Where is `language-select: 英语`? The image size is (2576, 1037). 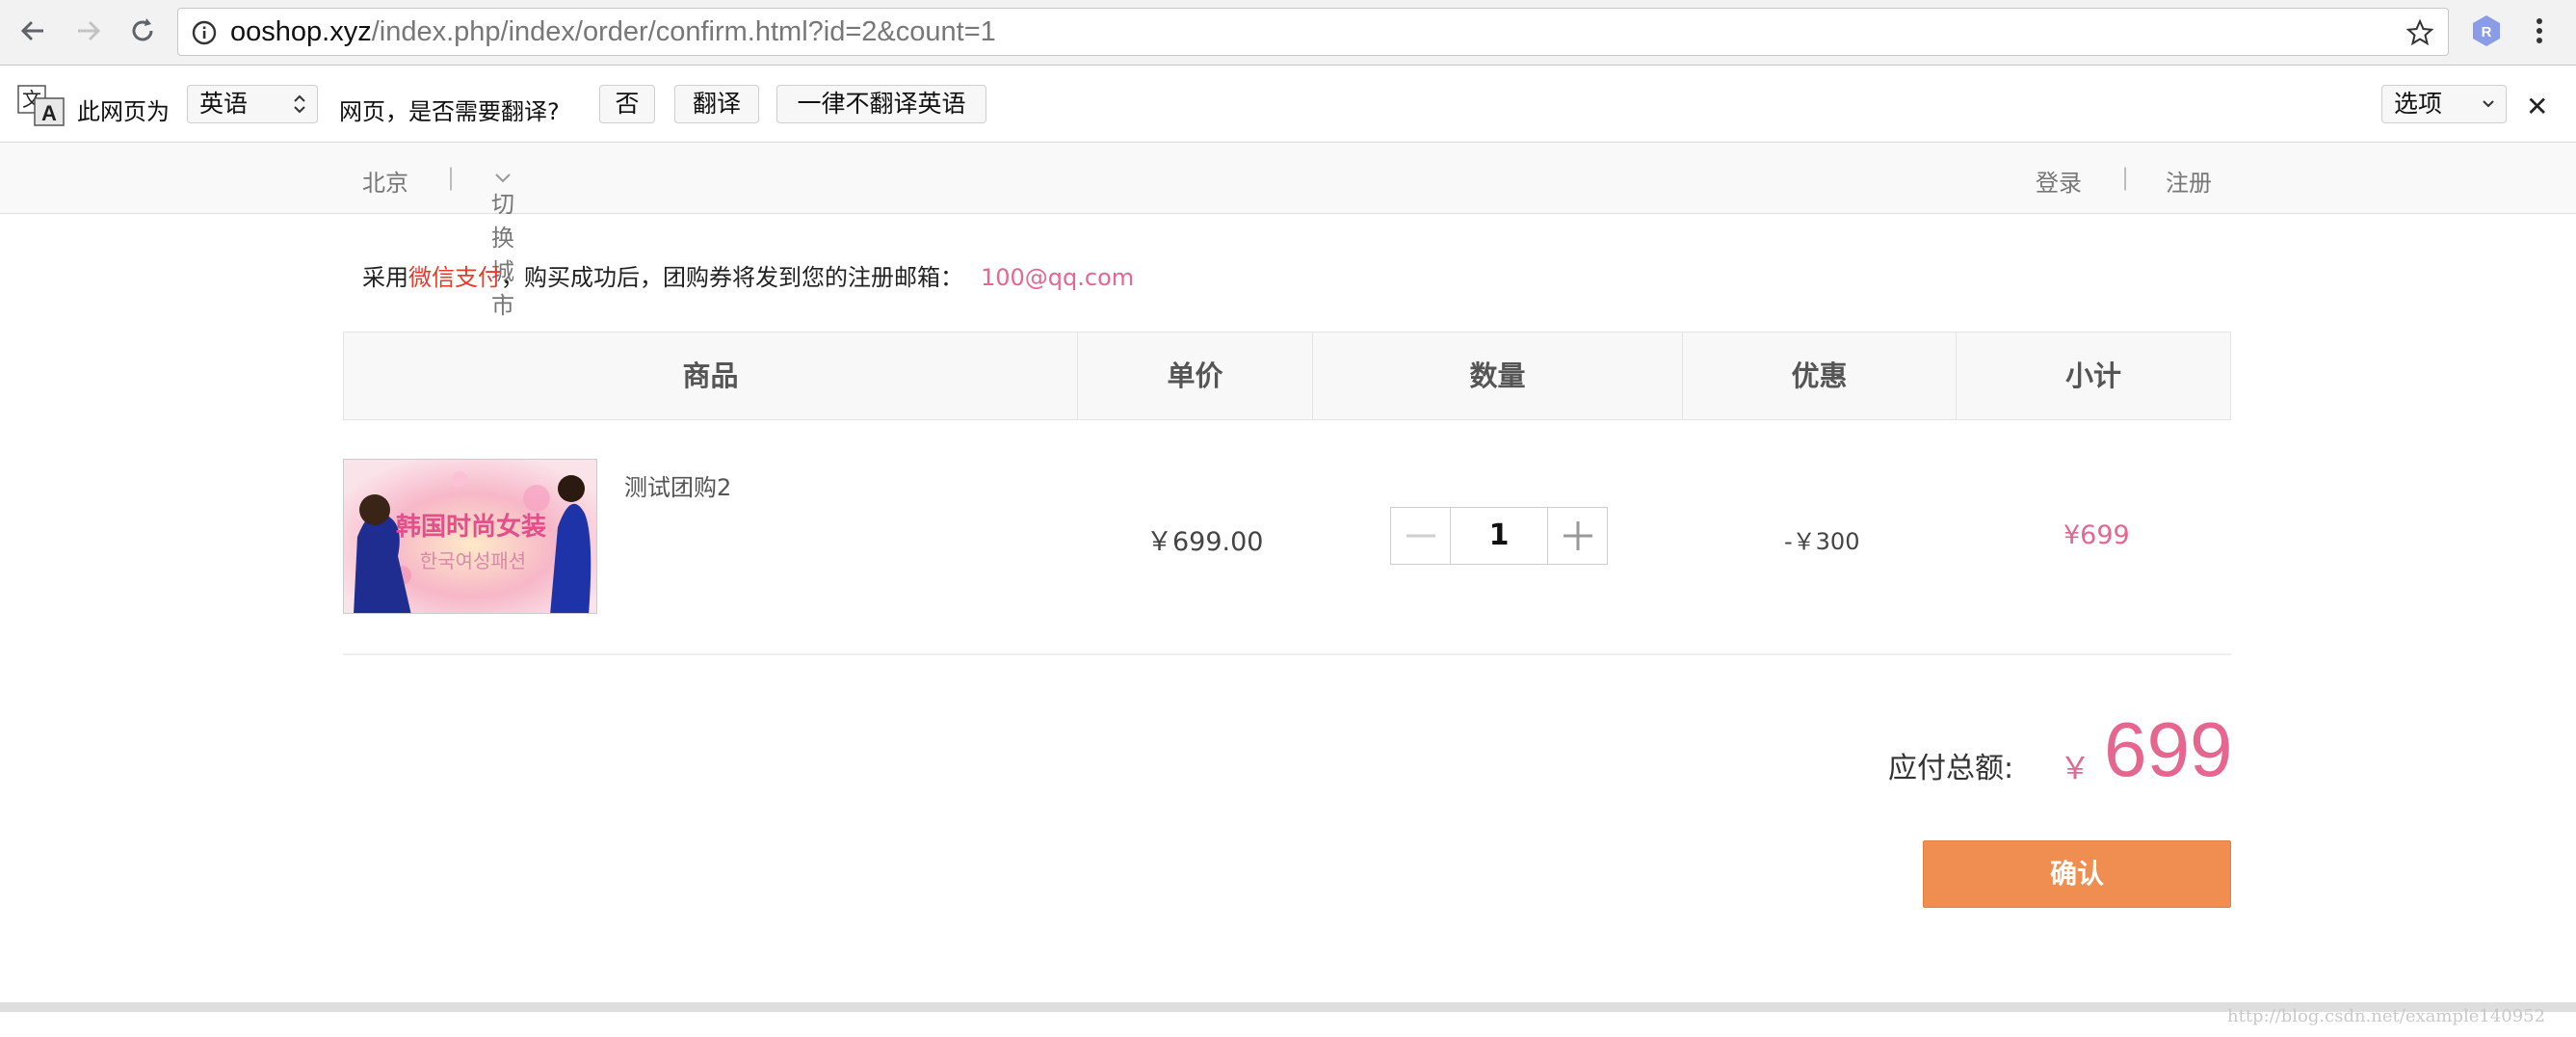
language-select: 英语 is located at coordinates (252, 104).